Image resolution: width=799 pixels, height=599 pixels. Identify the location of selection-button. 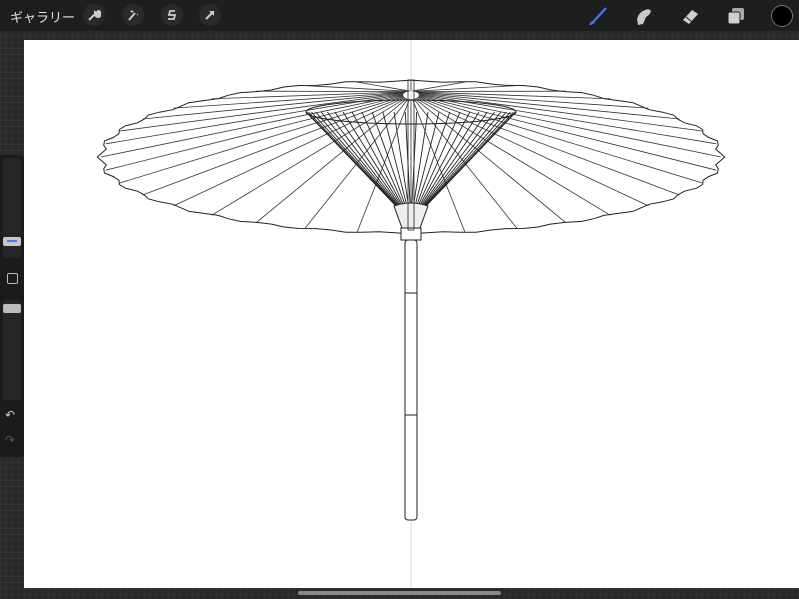
(172, 15).